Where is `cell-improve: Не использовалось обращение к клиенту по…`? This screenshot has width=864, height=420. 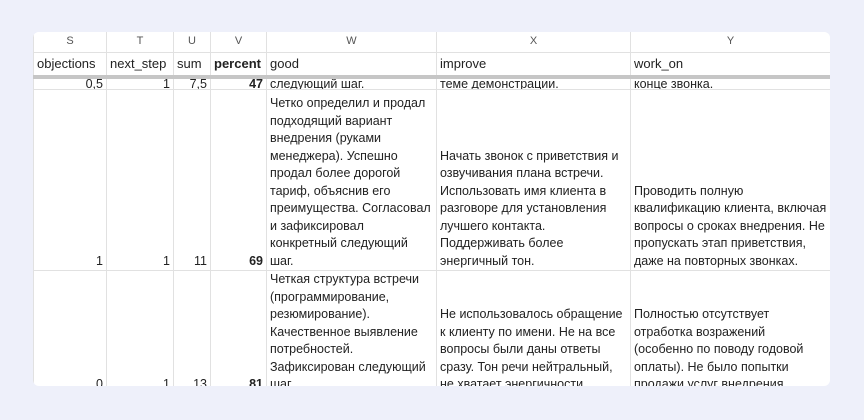 cell-improve: Не использовалось обращение к клиенту по… is located at coordinates (533, 328).